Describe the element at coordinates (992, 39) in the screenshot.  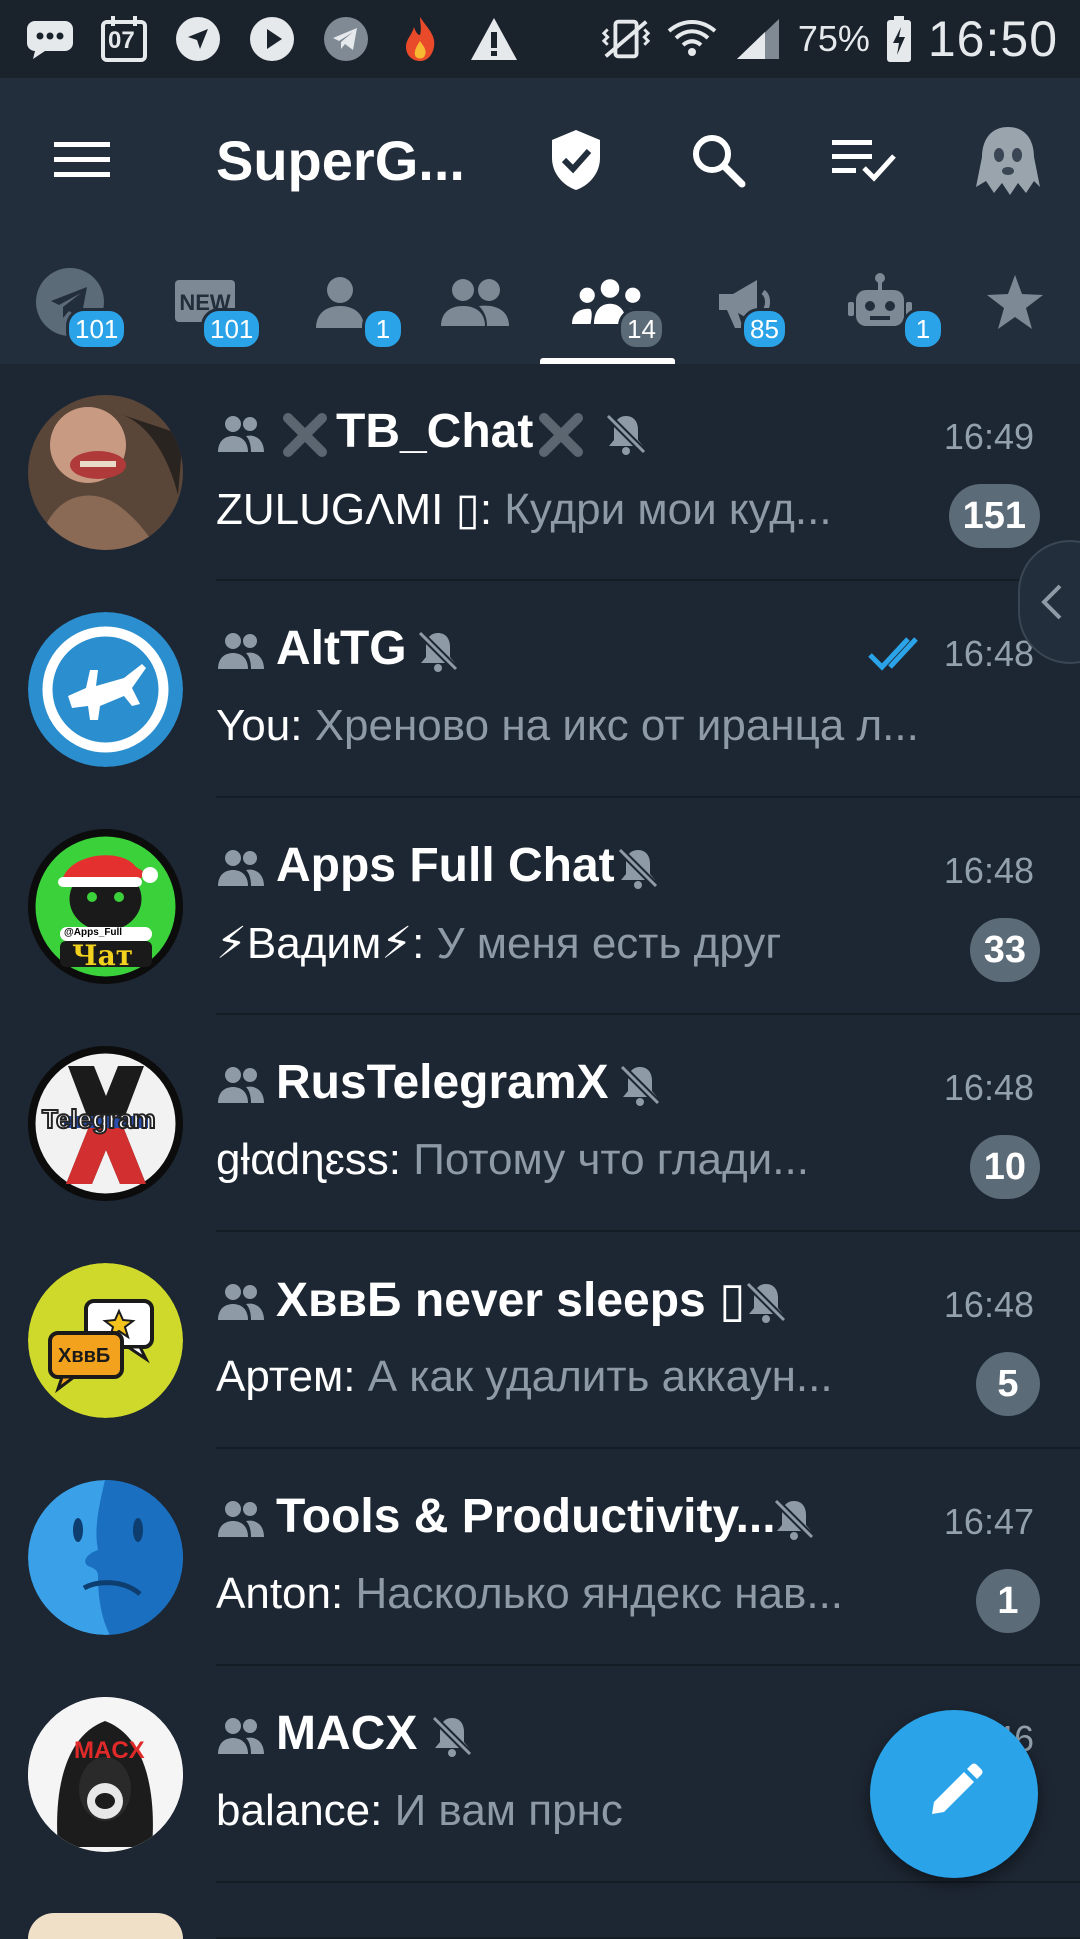
I see `status-time: 16:50` at that location.